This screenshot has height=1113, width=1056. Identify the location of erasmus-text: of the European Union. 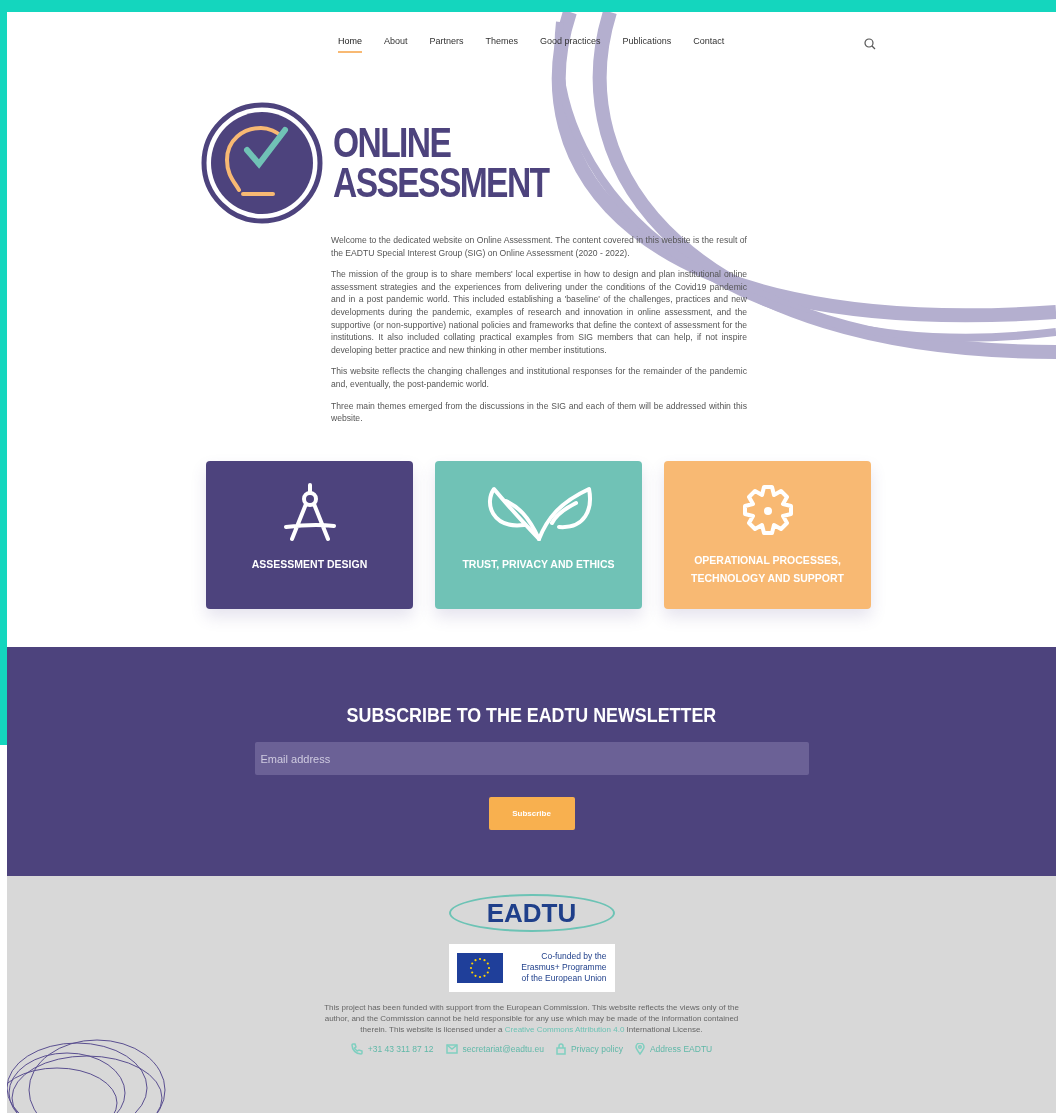
(563, 979).